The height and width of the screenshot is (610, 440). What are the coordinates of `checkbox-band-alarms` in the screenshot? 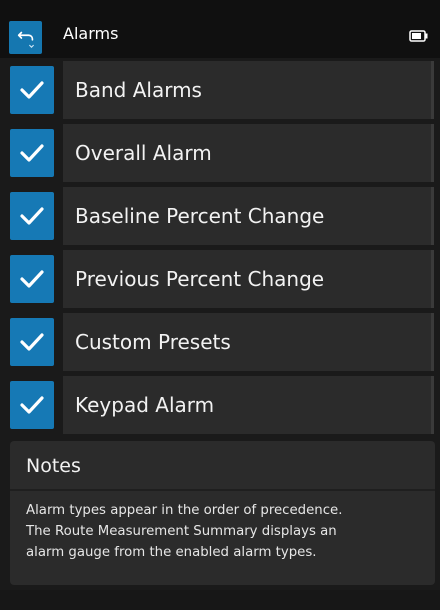 It's located at (32, 90).